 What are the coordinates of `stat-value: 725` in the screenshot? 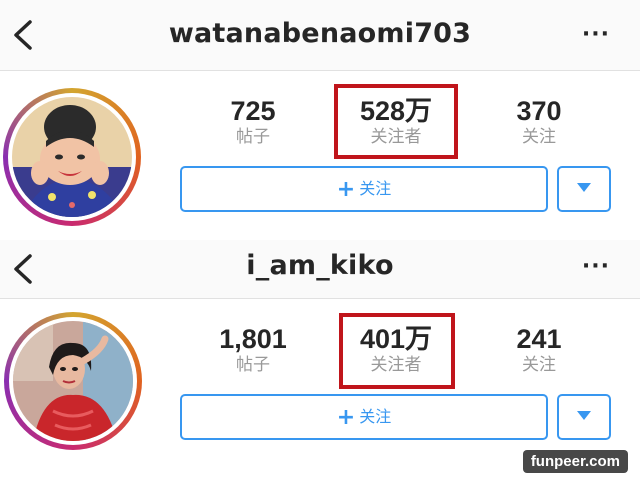 It's located at (253, 111).